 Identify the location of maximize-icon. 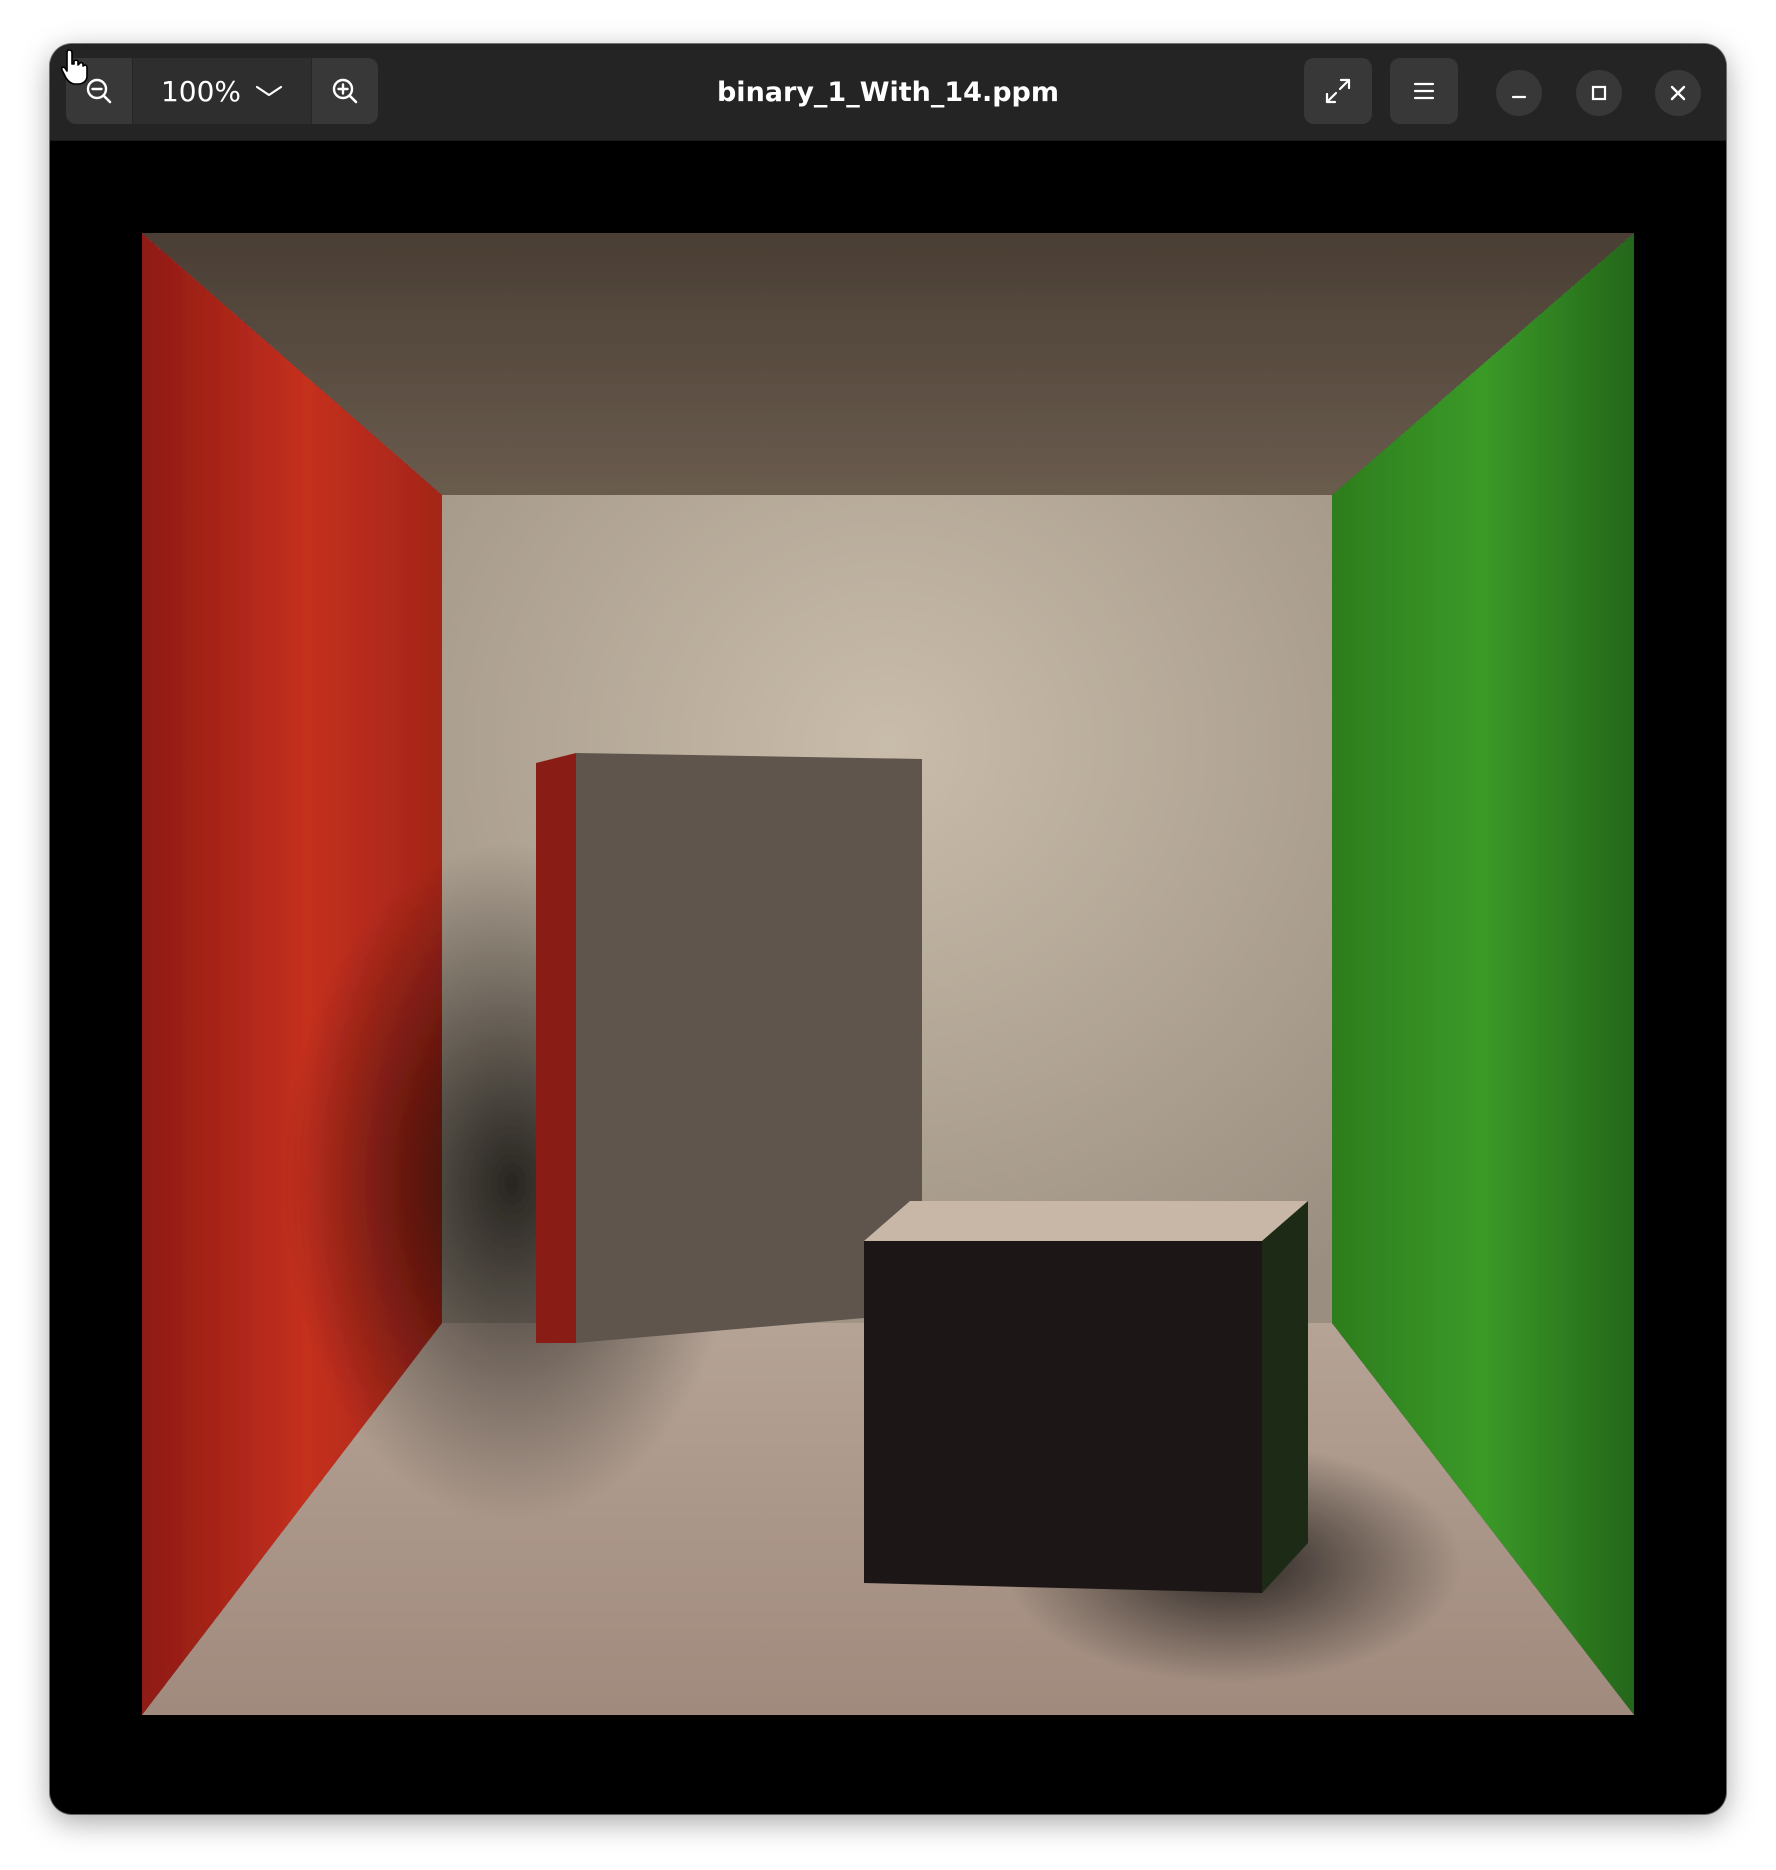
(1599, 93).